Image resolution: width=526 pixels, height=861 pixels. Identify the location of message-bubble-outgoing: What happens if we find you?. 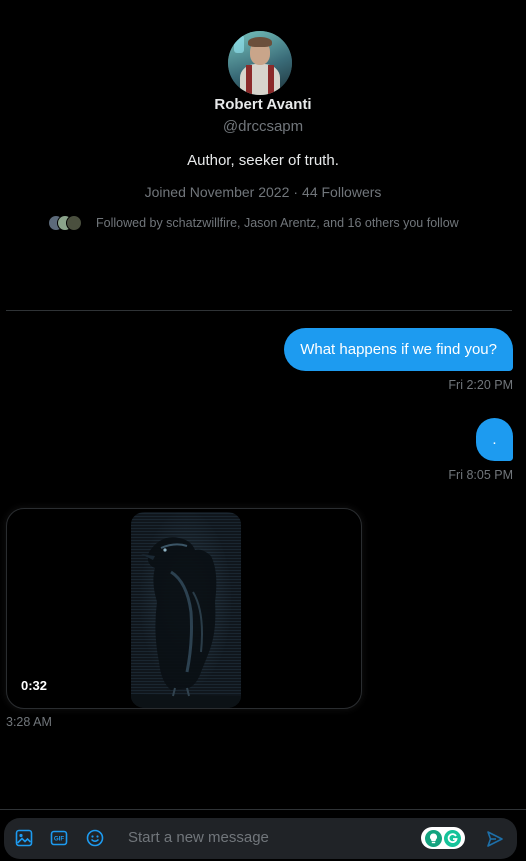
(398, 349).